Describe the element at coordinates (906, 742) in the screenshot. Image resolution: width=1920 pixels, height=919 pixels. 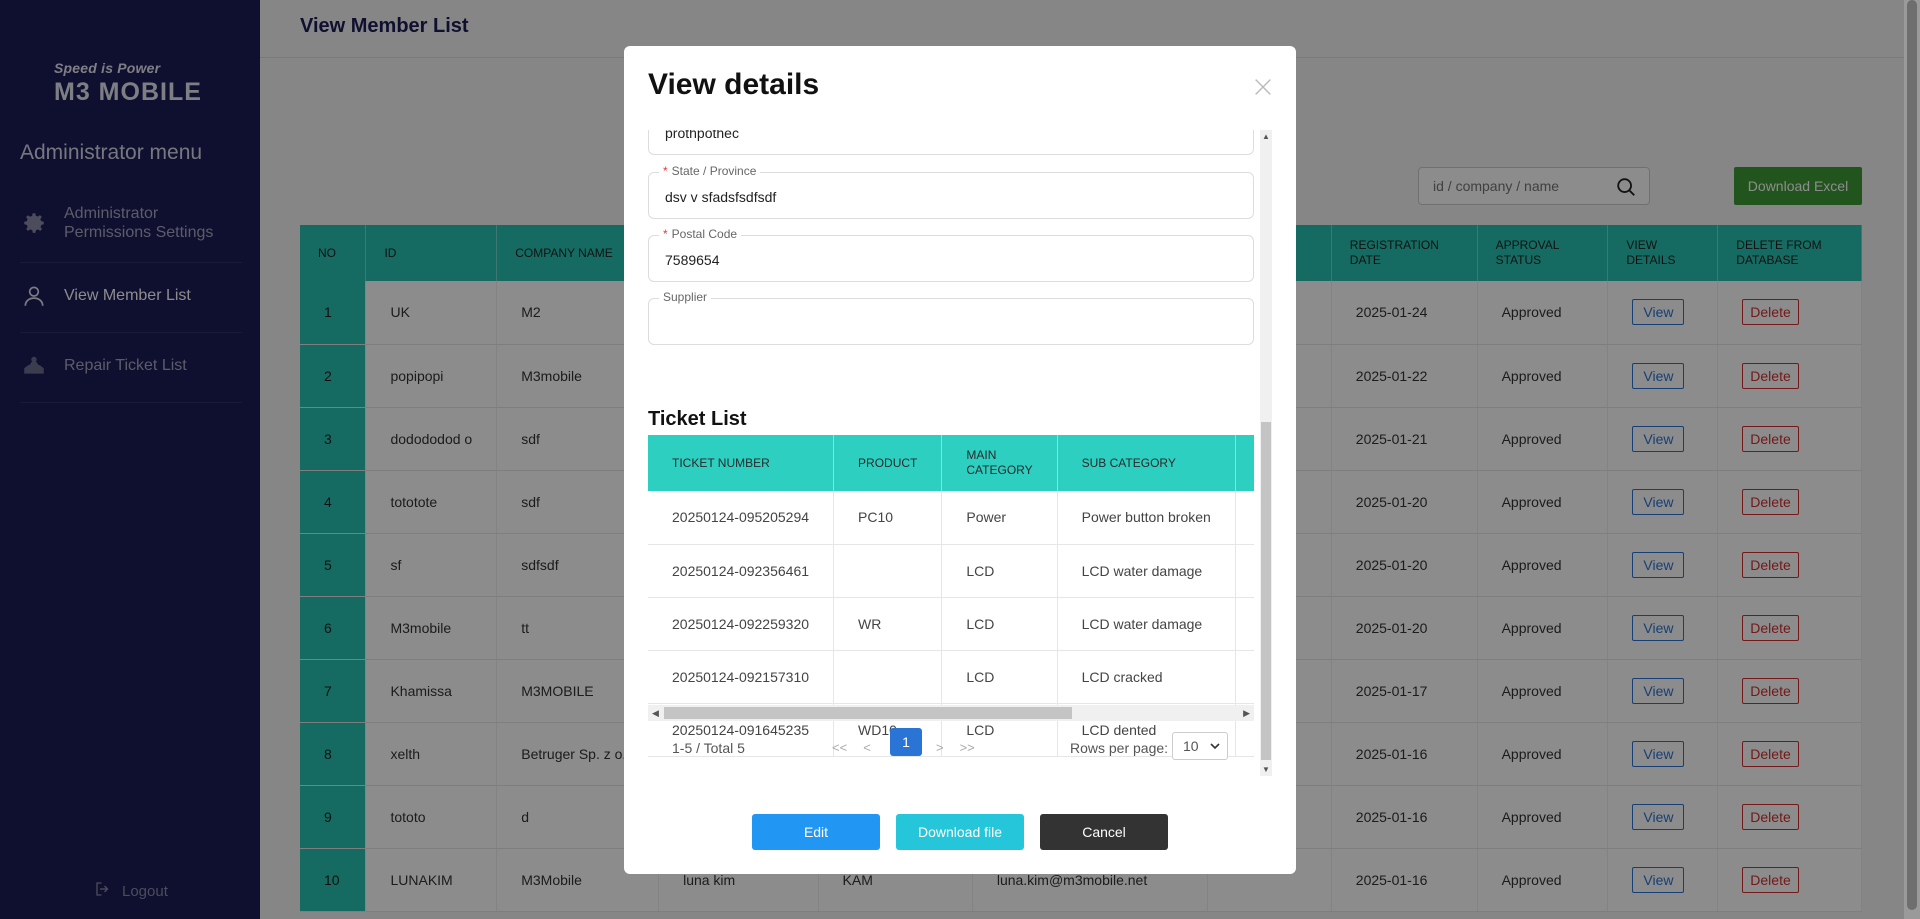
I see `page-button-current: 1` at that location.